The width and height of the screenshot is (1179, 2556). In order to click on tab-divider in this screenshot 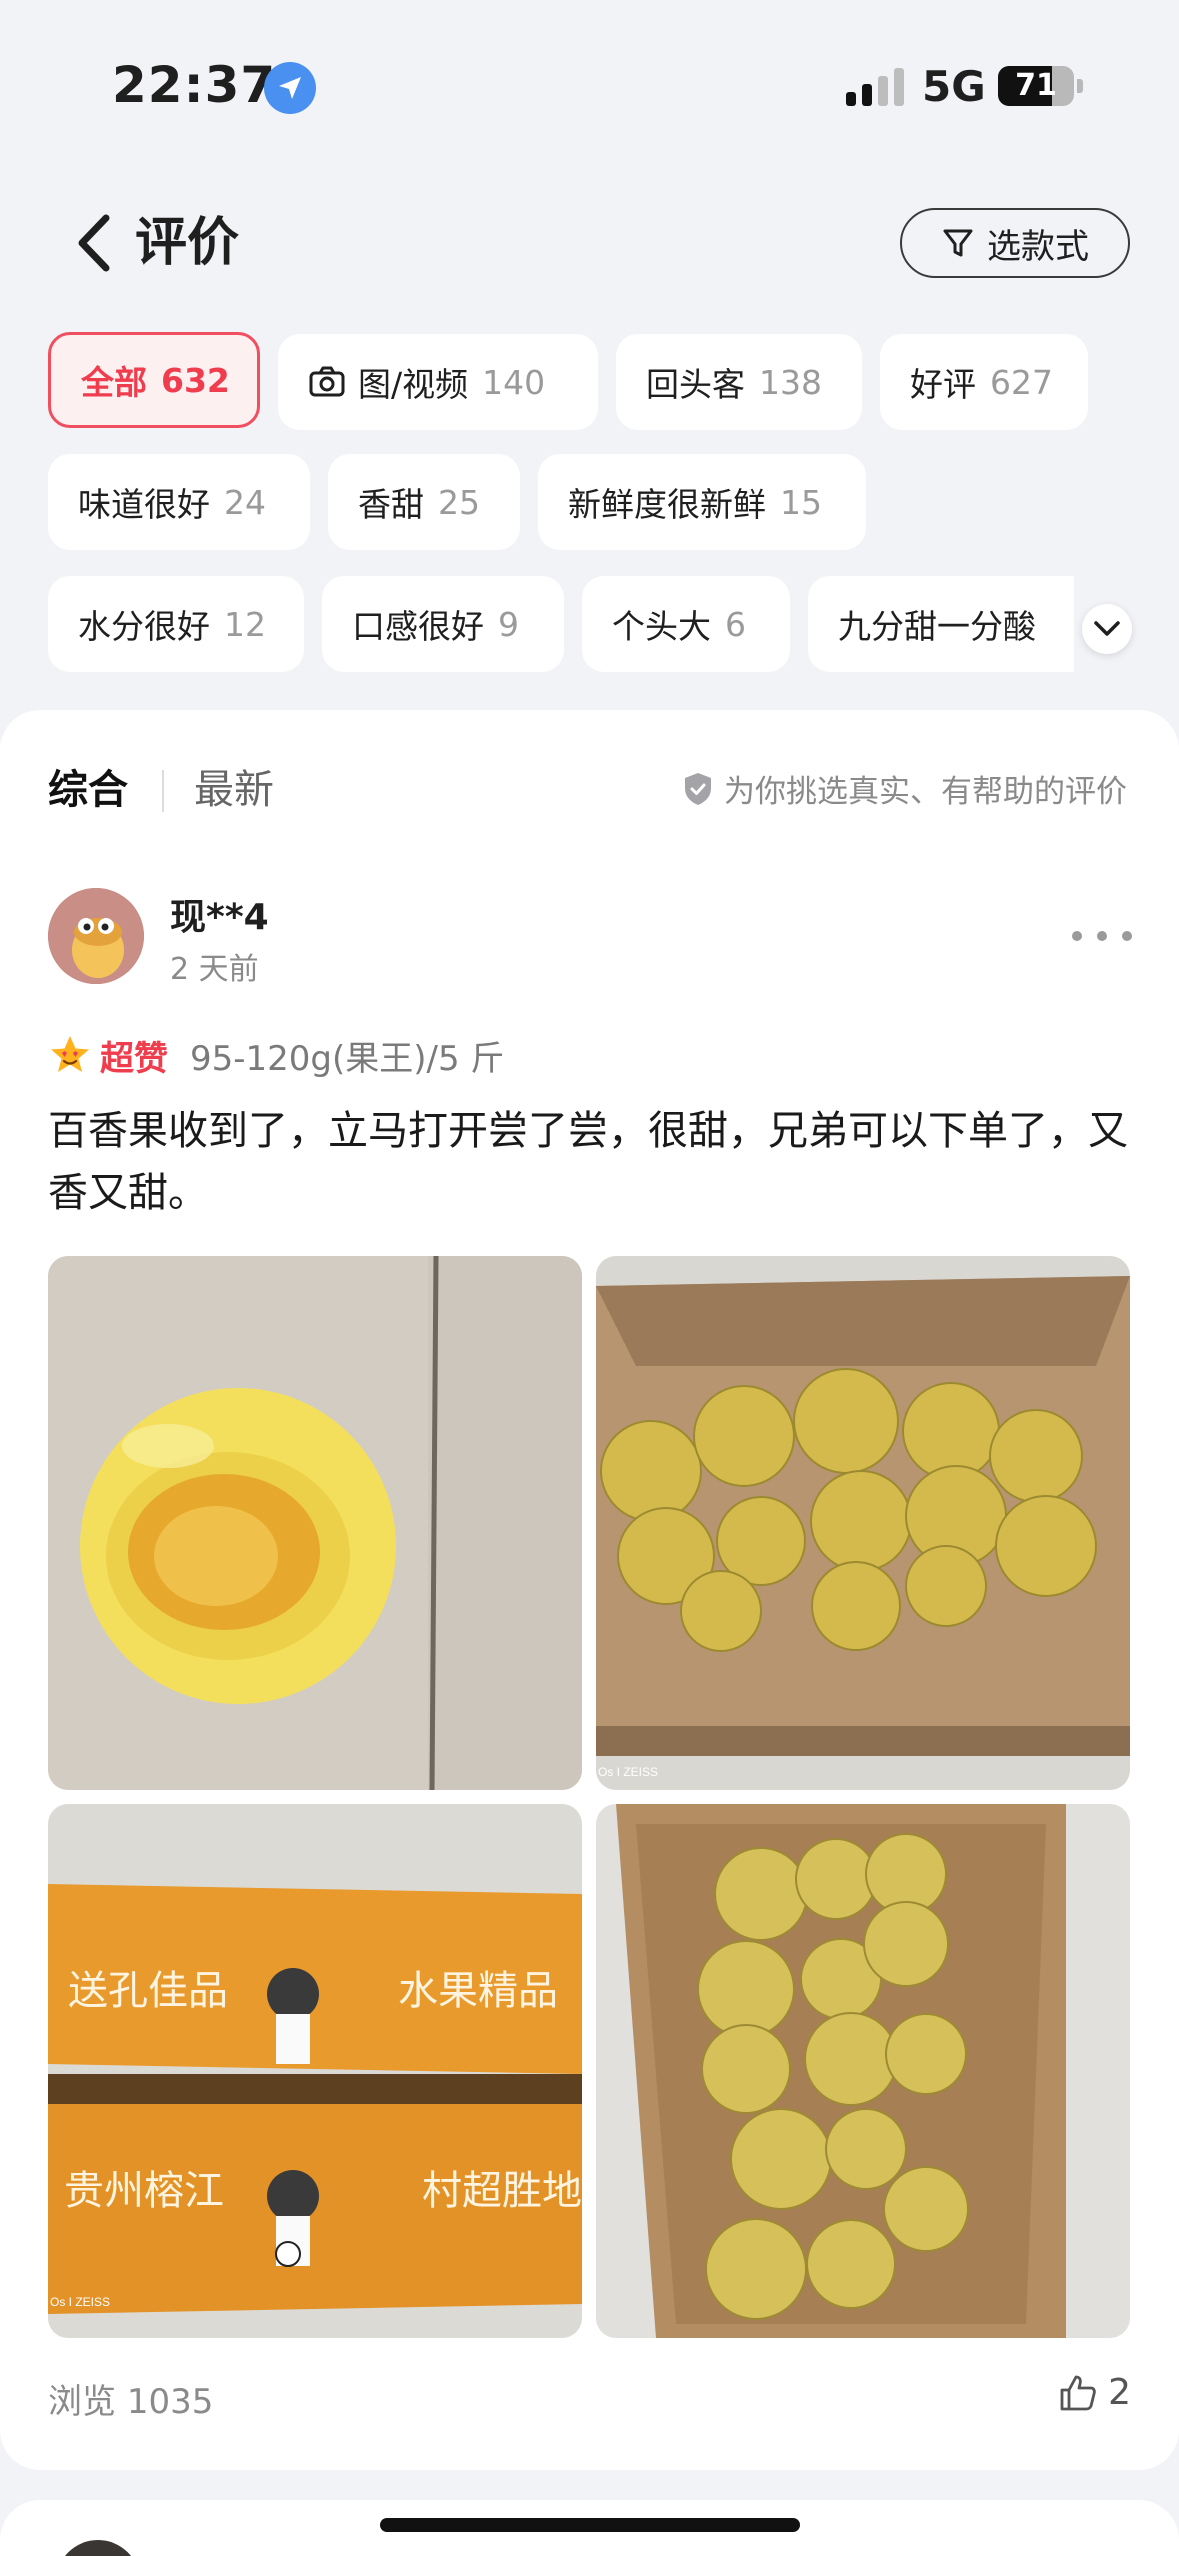, I will do `click(163, 791)`.